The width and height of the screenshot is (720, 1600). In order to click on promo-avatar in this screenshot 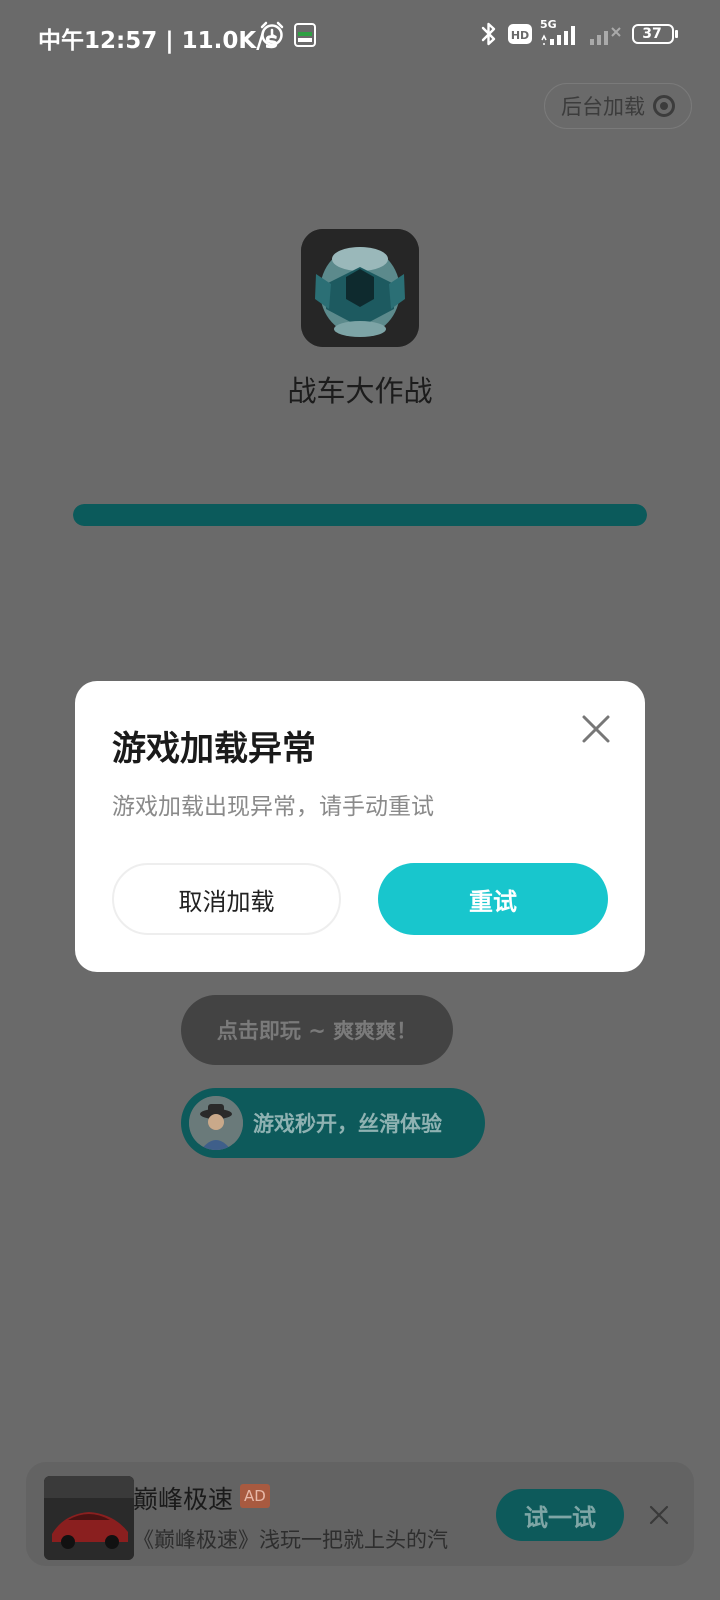, I will do `click(216, 1123)`.